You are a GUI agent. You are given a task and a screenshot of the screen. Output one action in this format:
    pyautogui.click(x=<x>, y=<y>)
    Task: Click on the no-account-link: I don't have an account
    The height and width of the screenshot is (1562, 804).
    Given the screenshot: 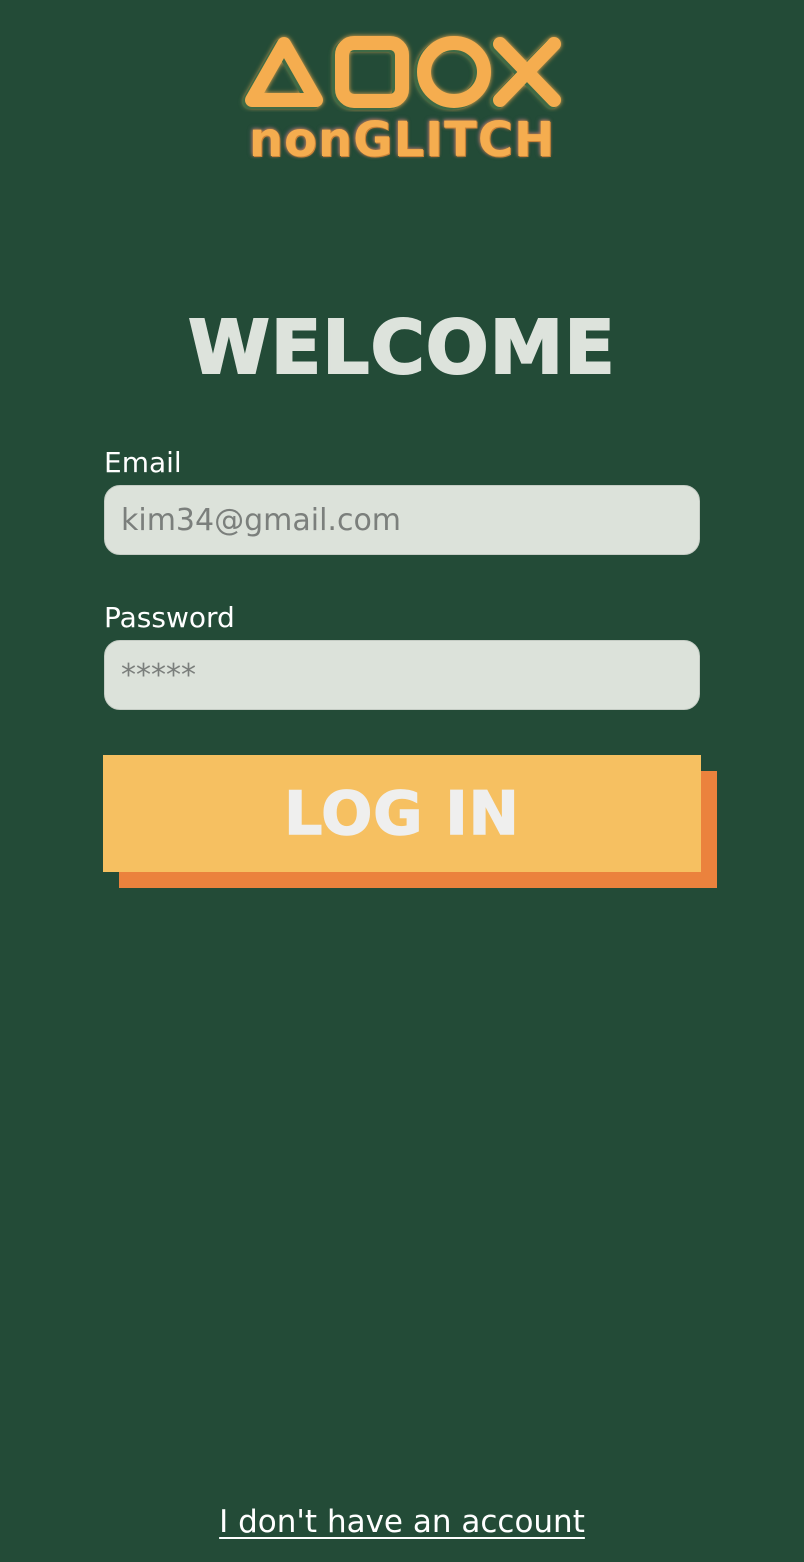 What is the action you would take?
    pyautogui.click(x=402, y=1522)
    